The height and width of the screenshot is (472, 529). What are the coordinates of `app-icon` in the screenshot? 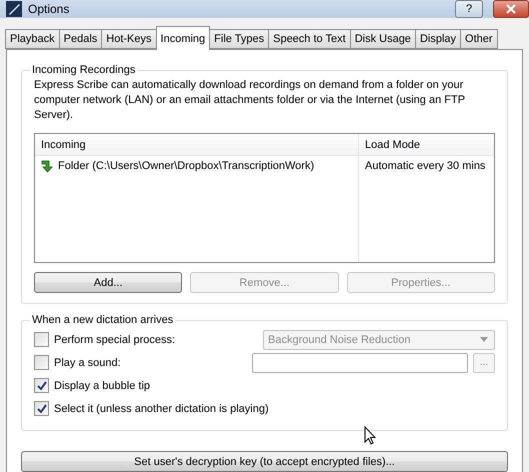 It's located at (14, 9).